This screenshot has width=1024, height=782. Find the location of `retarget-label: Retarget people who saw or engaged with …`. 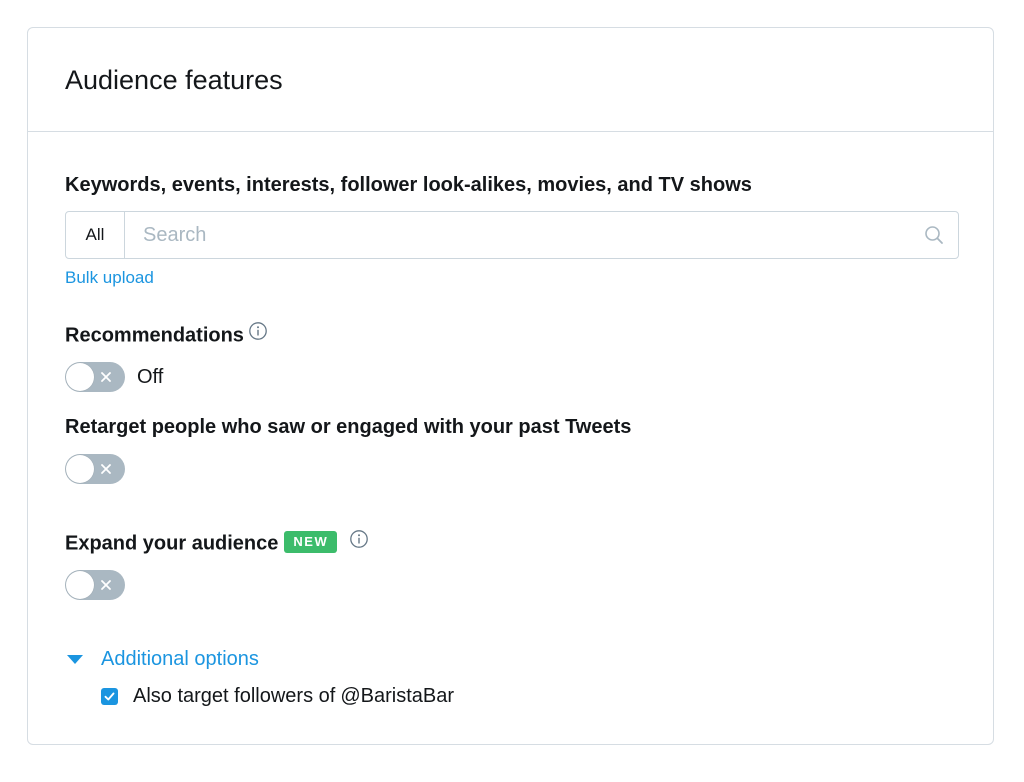

retarget-label: Retarget people who saw or engaged with … is located at coordinates (348, 427).